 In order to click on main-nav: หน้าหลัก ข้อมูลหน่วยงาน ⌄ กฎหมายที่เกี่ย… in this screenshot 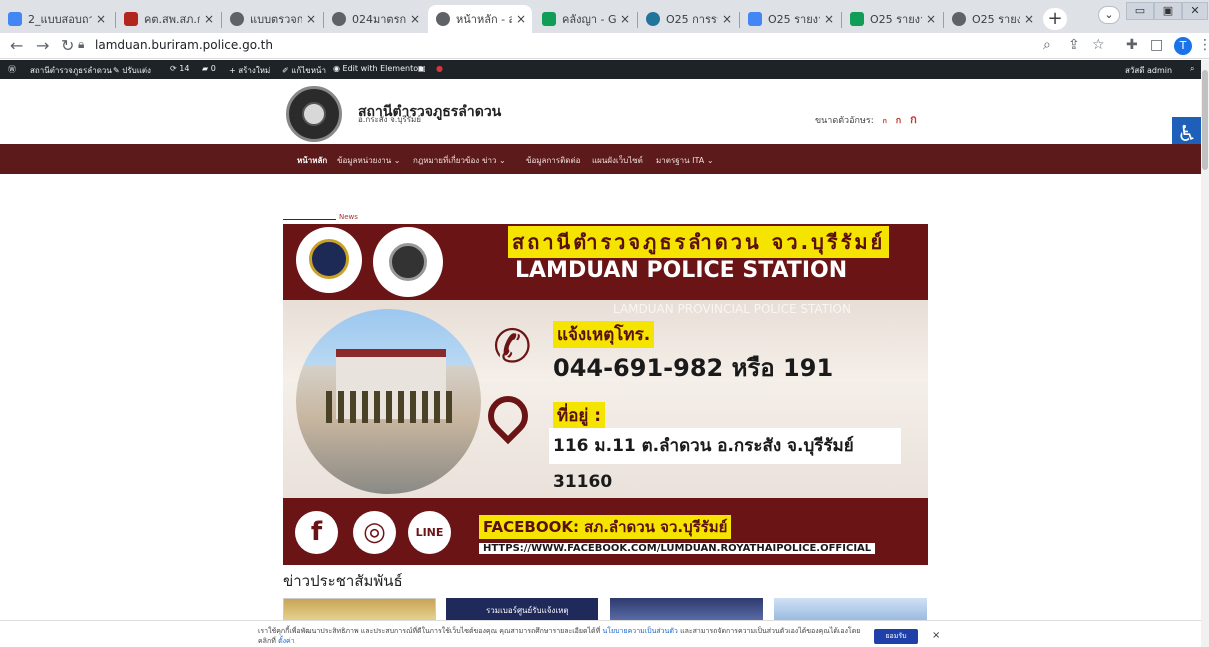, I will do `click(600, 159)`.